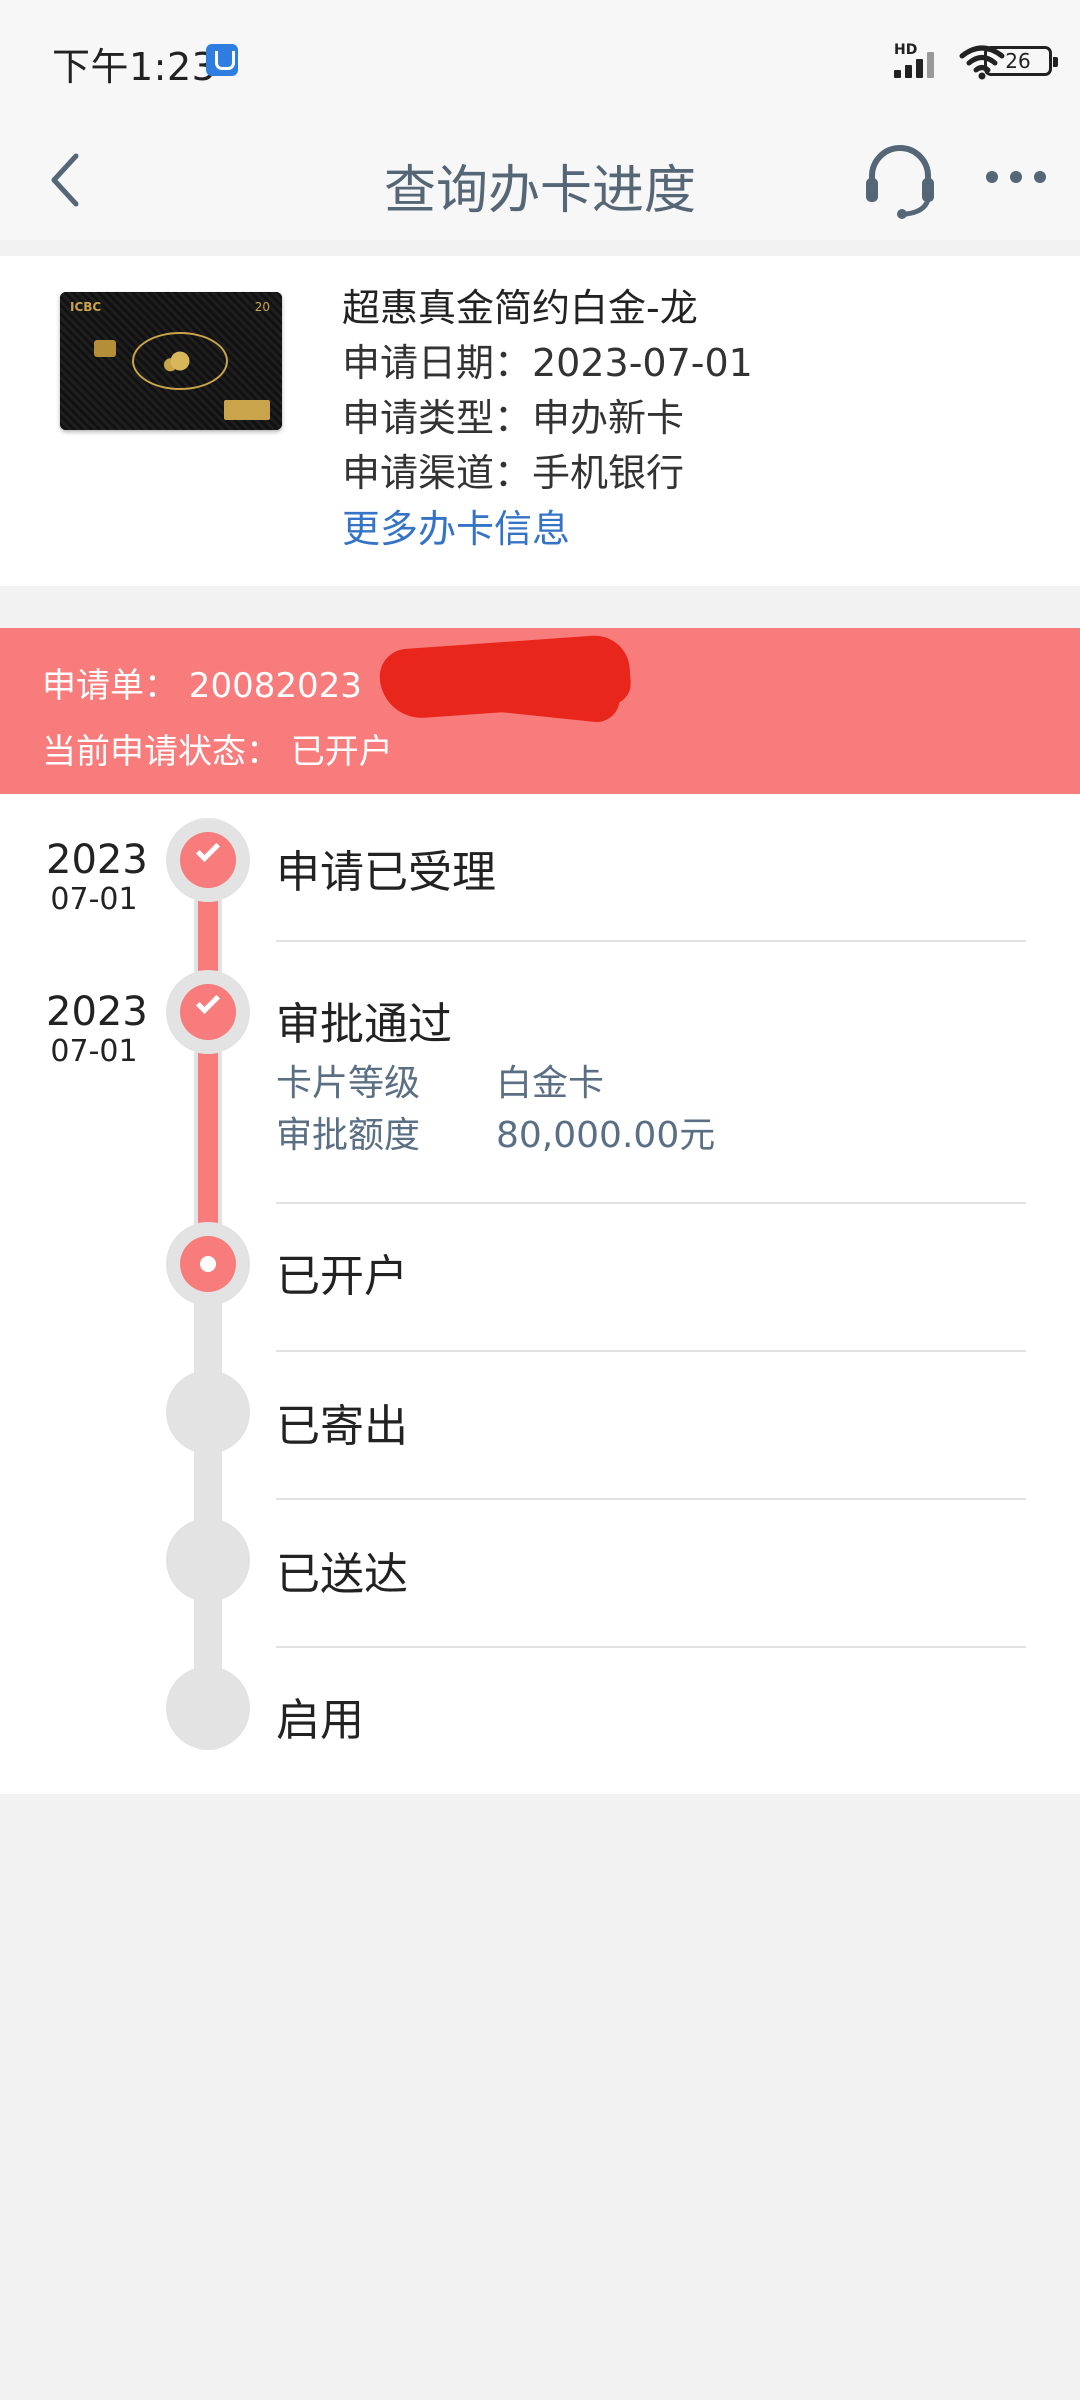  I want to click on credit-card-image: ICBC 20, so click(171, 361).